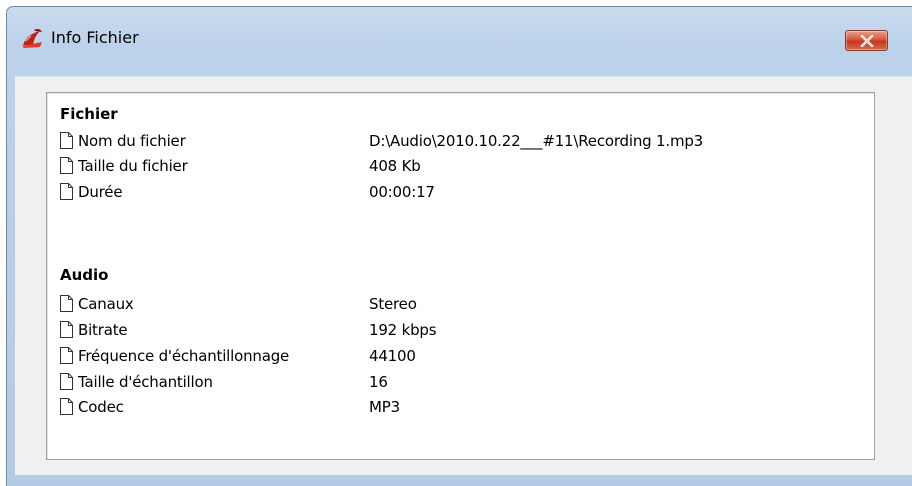  Describe the element at coordinates (460, 382) in the screenshot. I see `info-row: Taille d'échantillon 16` at that location.